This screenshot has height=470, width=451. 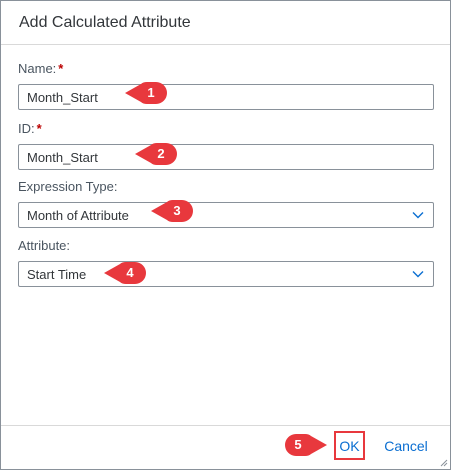 I want to click on callout-3-number: 3, so click(x=177, y=210).